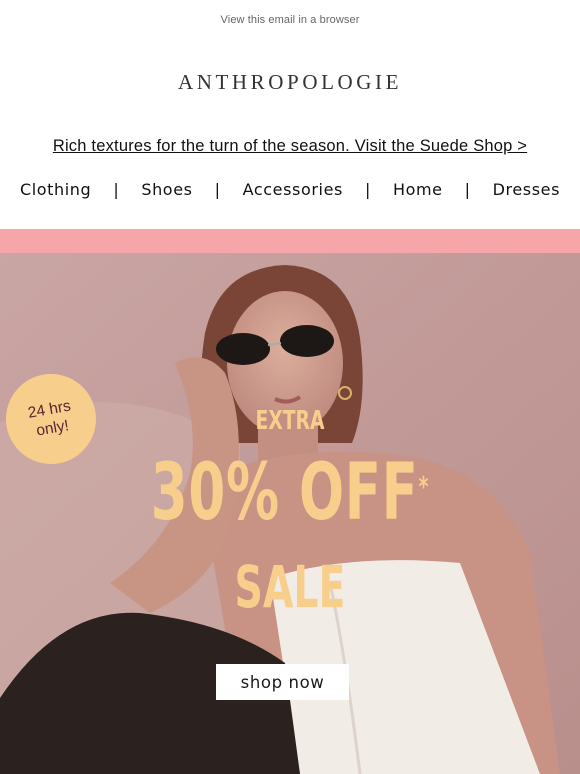  I want to click on view-in-browser-link: View this email in a browser, so click(290, 20).